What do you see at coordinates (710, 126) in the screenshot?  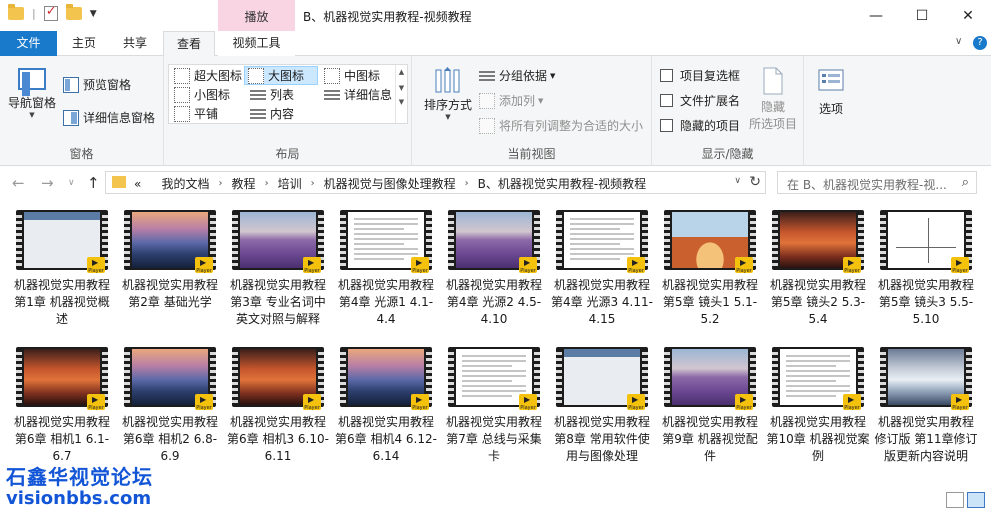 I see `hidden-items-label: 隐藏的项目` at bounding box center [710, 126].